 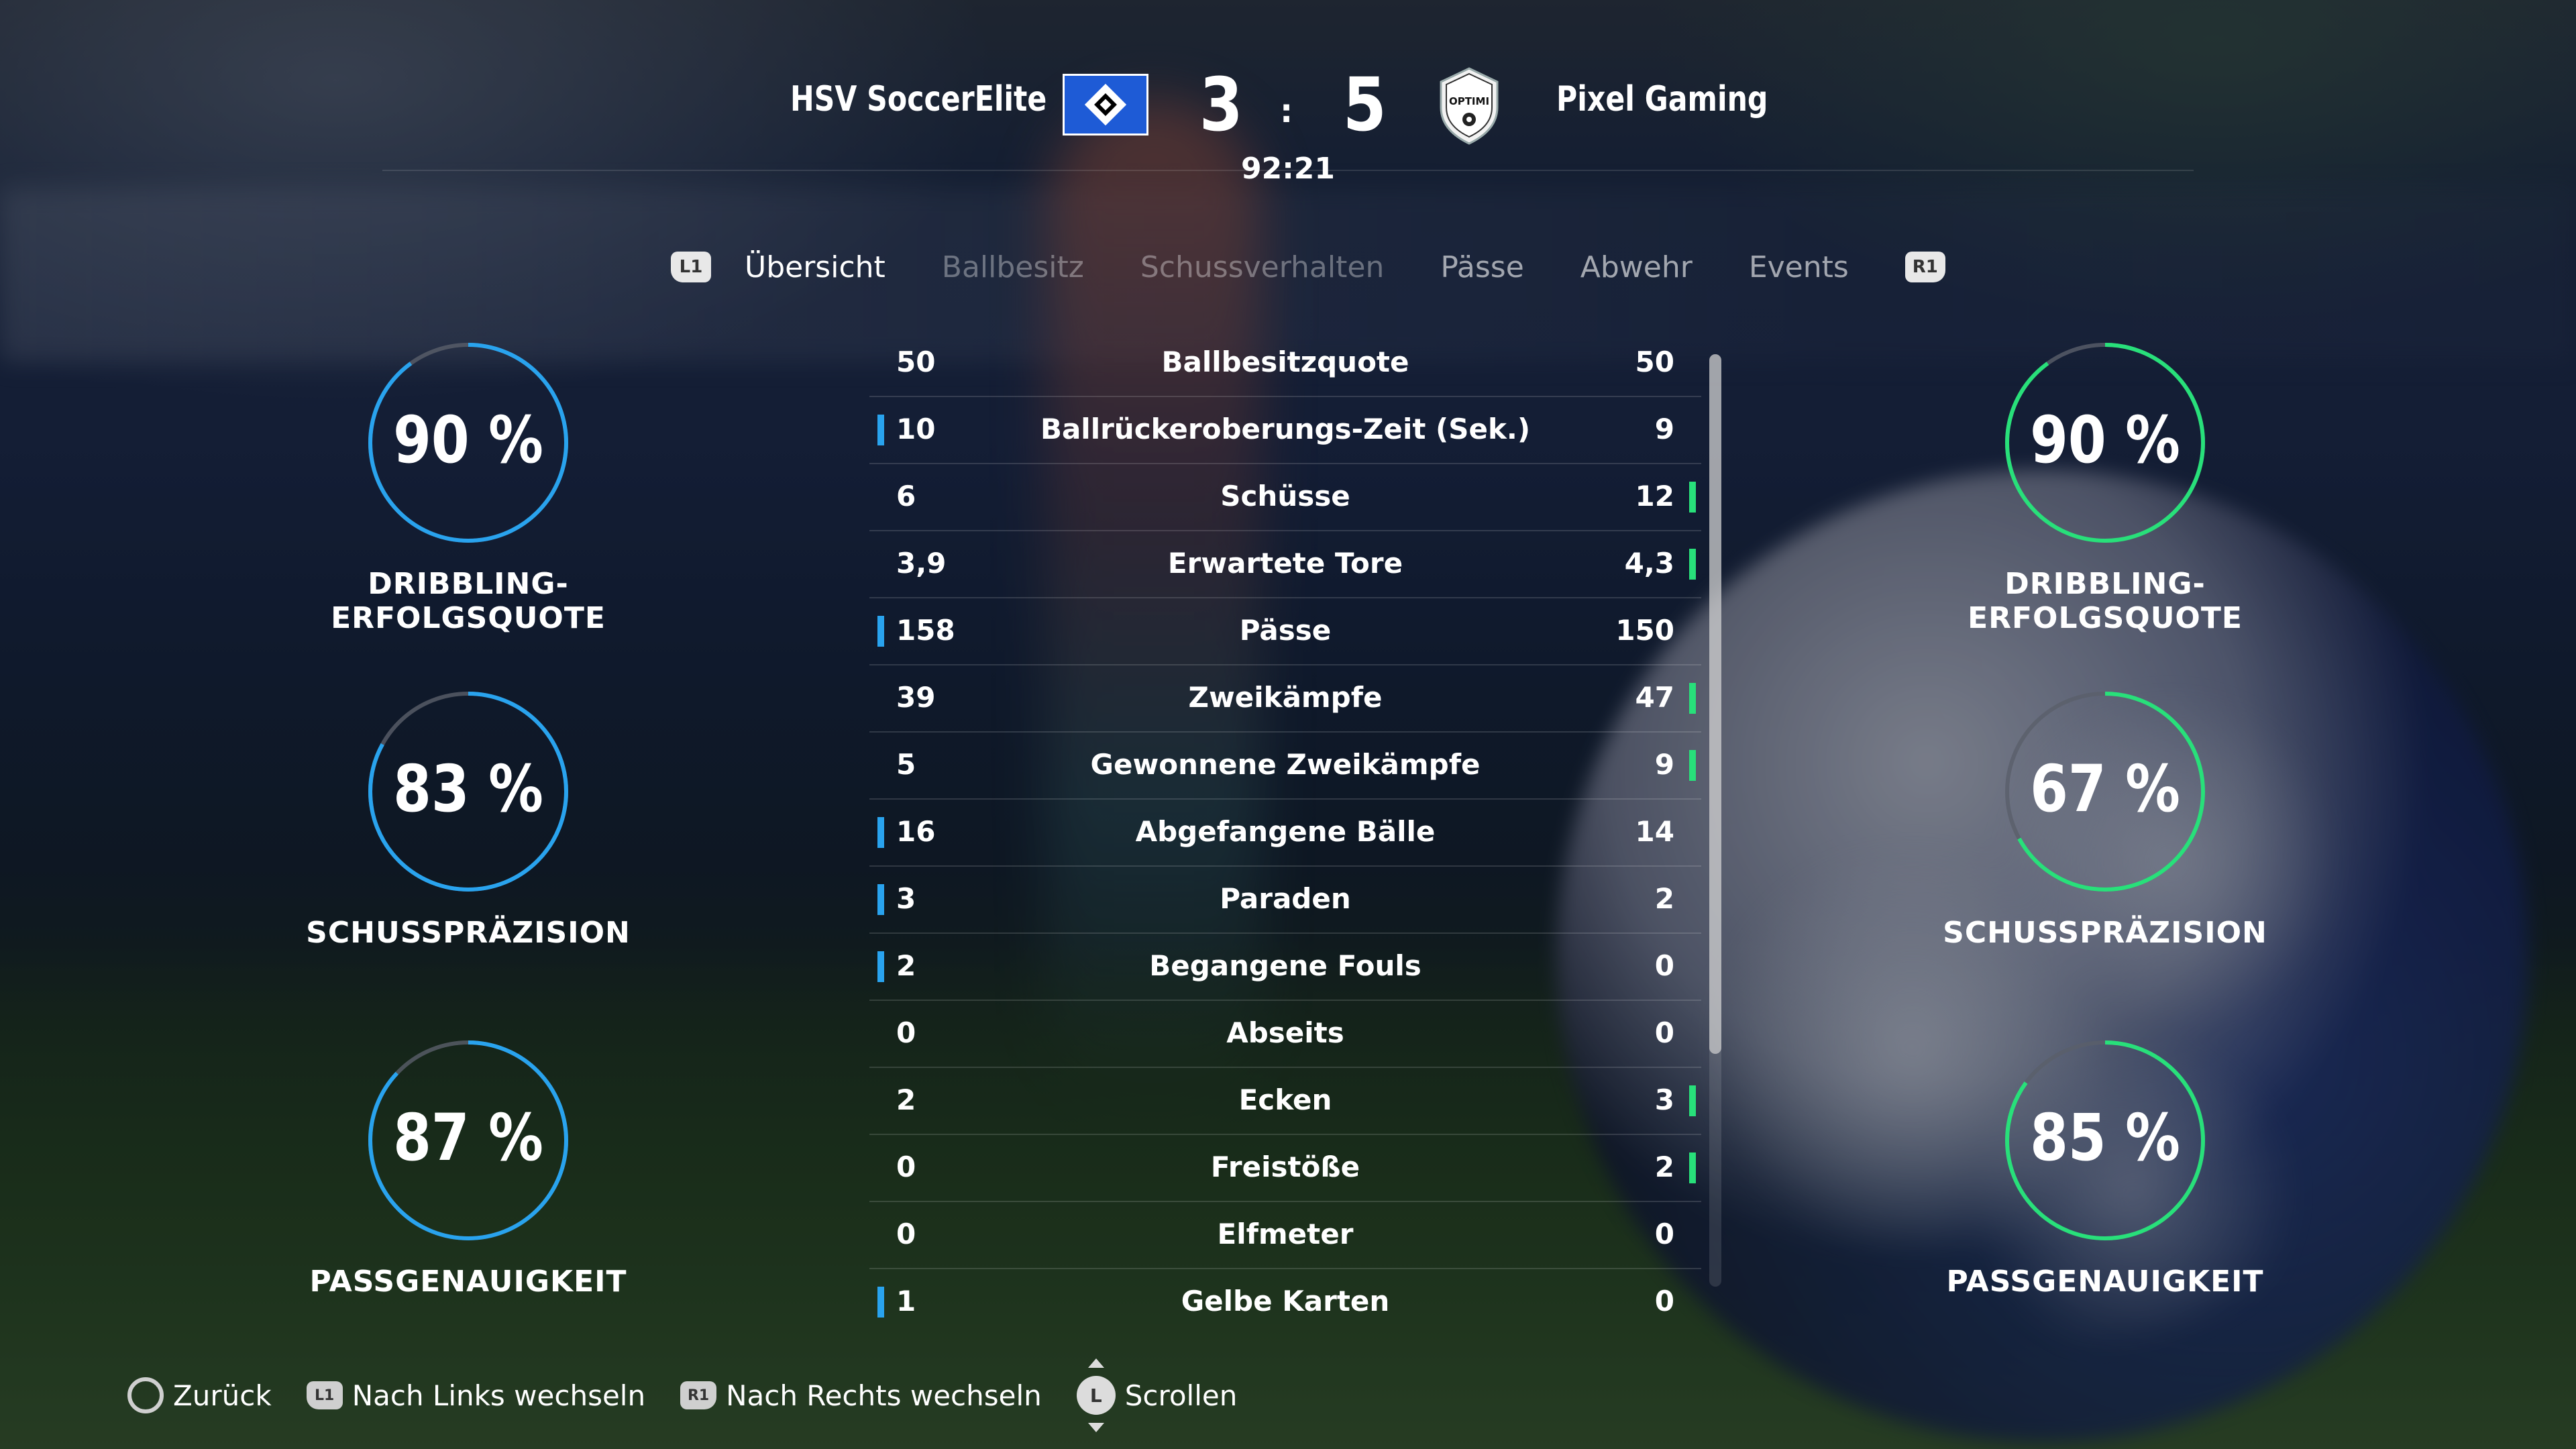 What do you see at coordinates (1221, 105) in the screenshot?
I see `home-score: 3` at bounding box center [1221, 105].